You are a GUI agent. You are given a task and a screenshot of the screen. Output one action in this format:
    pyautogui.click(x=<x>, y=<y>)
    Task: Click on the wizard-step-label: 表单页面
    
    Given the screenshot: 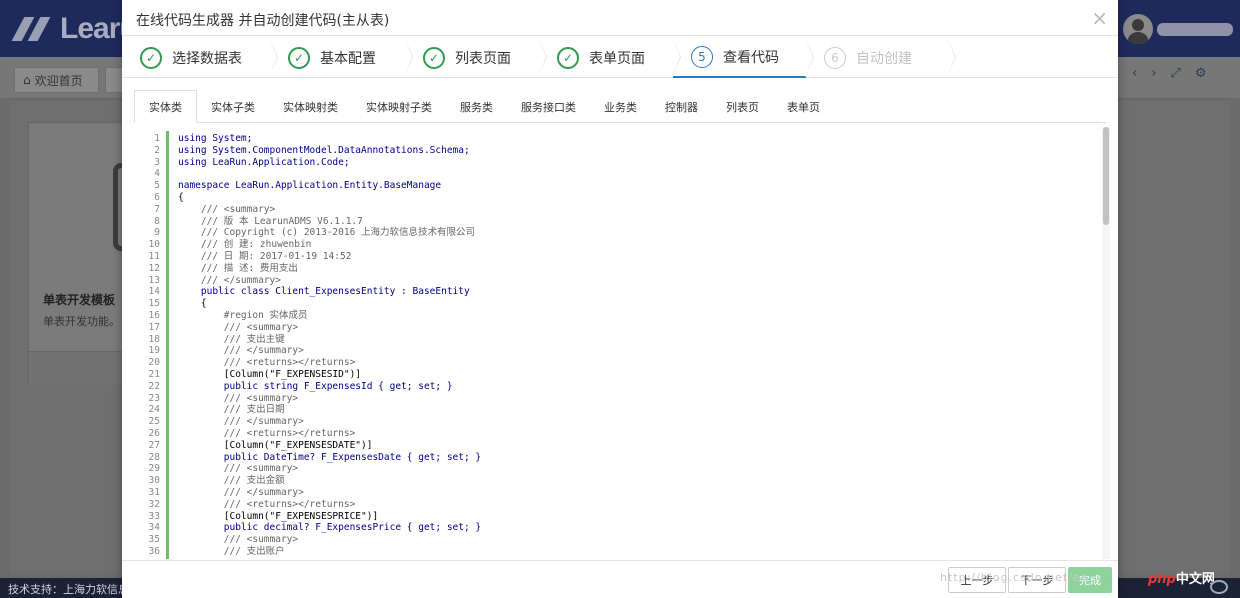 What is the action you would take?
    pyautogui.click(x=617, y=58)
    